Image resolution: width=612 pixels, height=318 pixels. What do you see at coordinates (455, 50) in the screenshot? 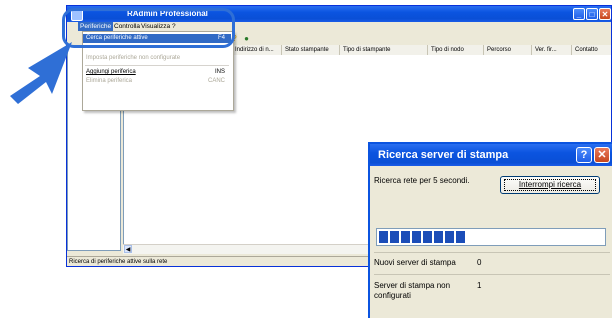
I see `col-node-type: Tipo di nodo` at bounding box center [455, 50].